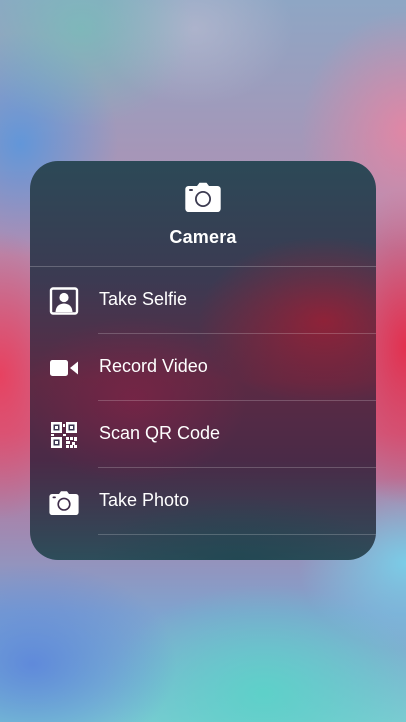 Image resolution: width=406 pixels, height=722 pixels. I want to click on record-video-label: Record Video, so click(153, 366).